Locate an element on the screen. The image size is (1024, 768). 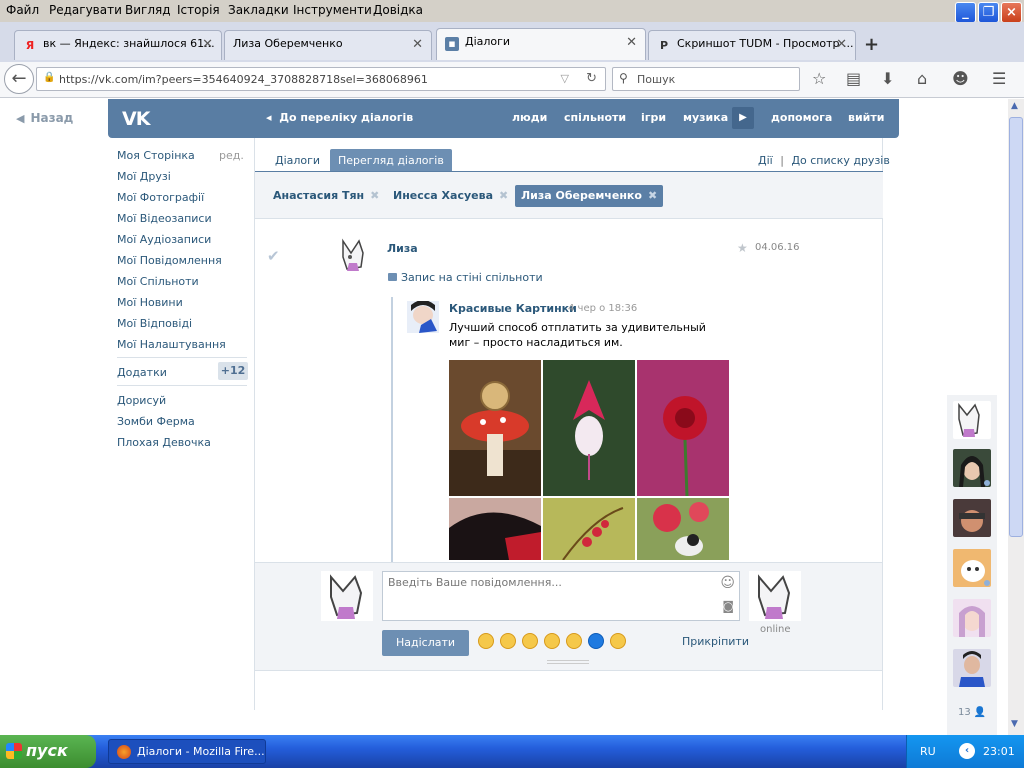
community-avatar is located at coordinates (423, 317).